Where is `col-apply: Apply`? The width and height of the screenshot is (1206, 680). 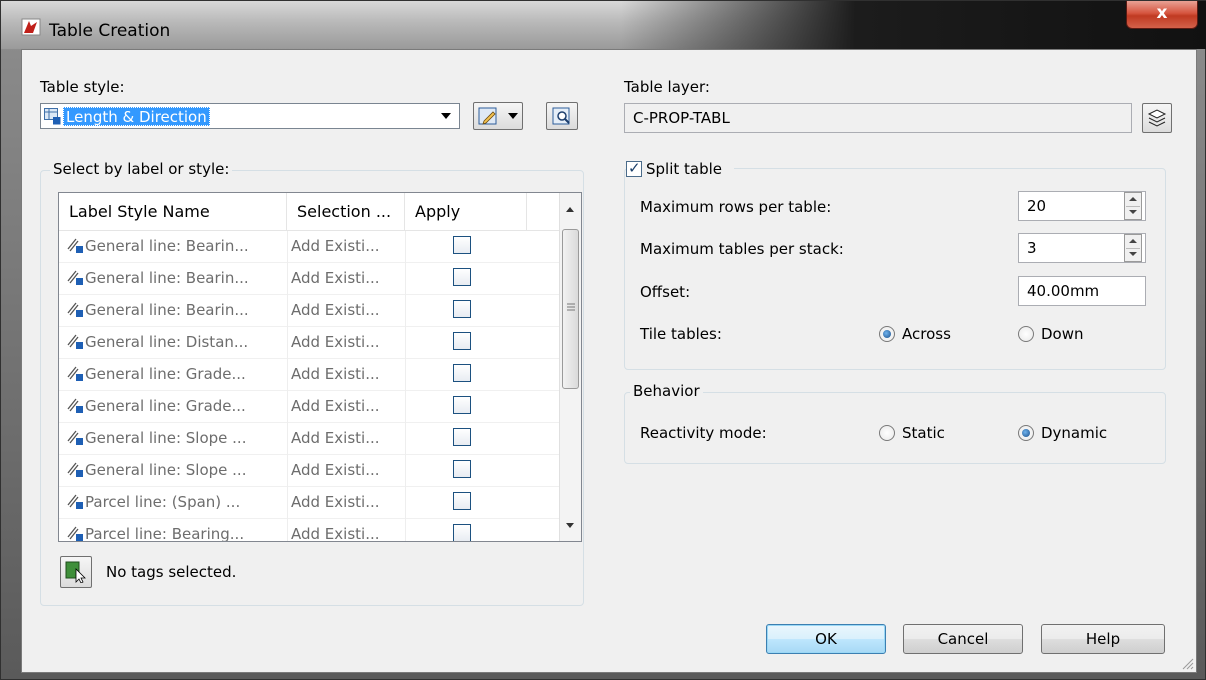 col-apply: Apply is located at coordinates (466, 212).